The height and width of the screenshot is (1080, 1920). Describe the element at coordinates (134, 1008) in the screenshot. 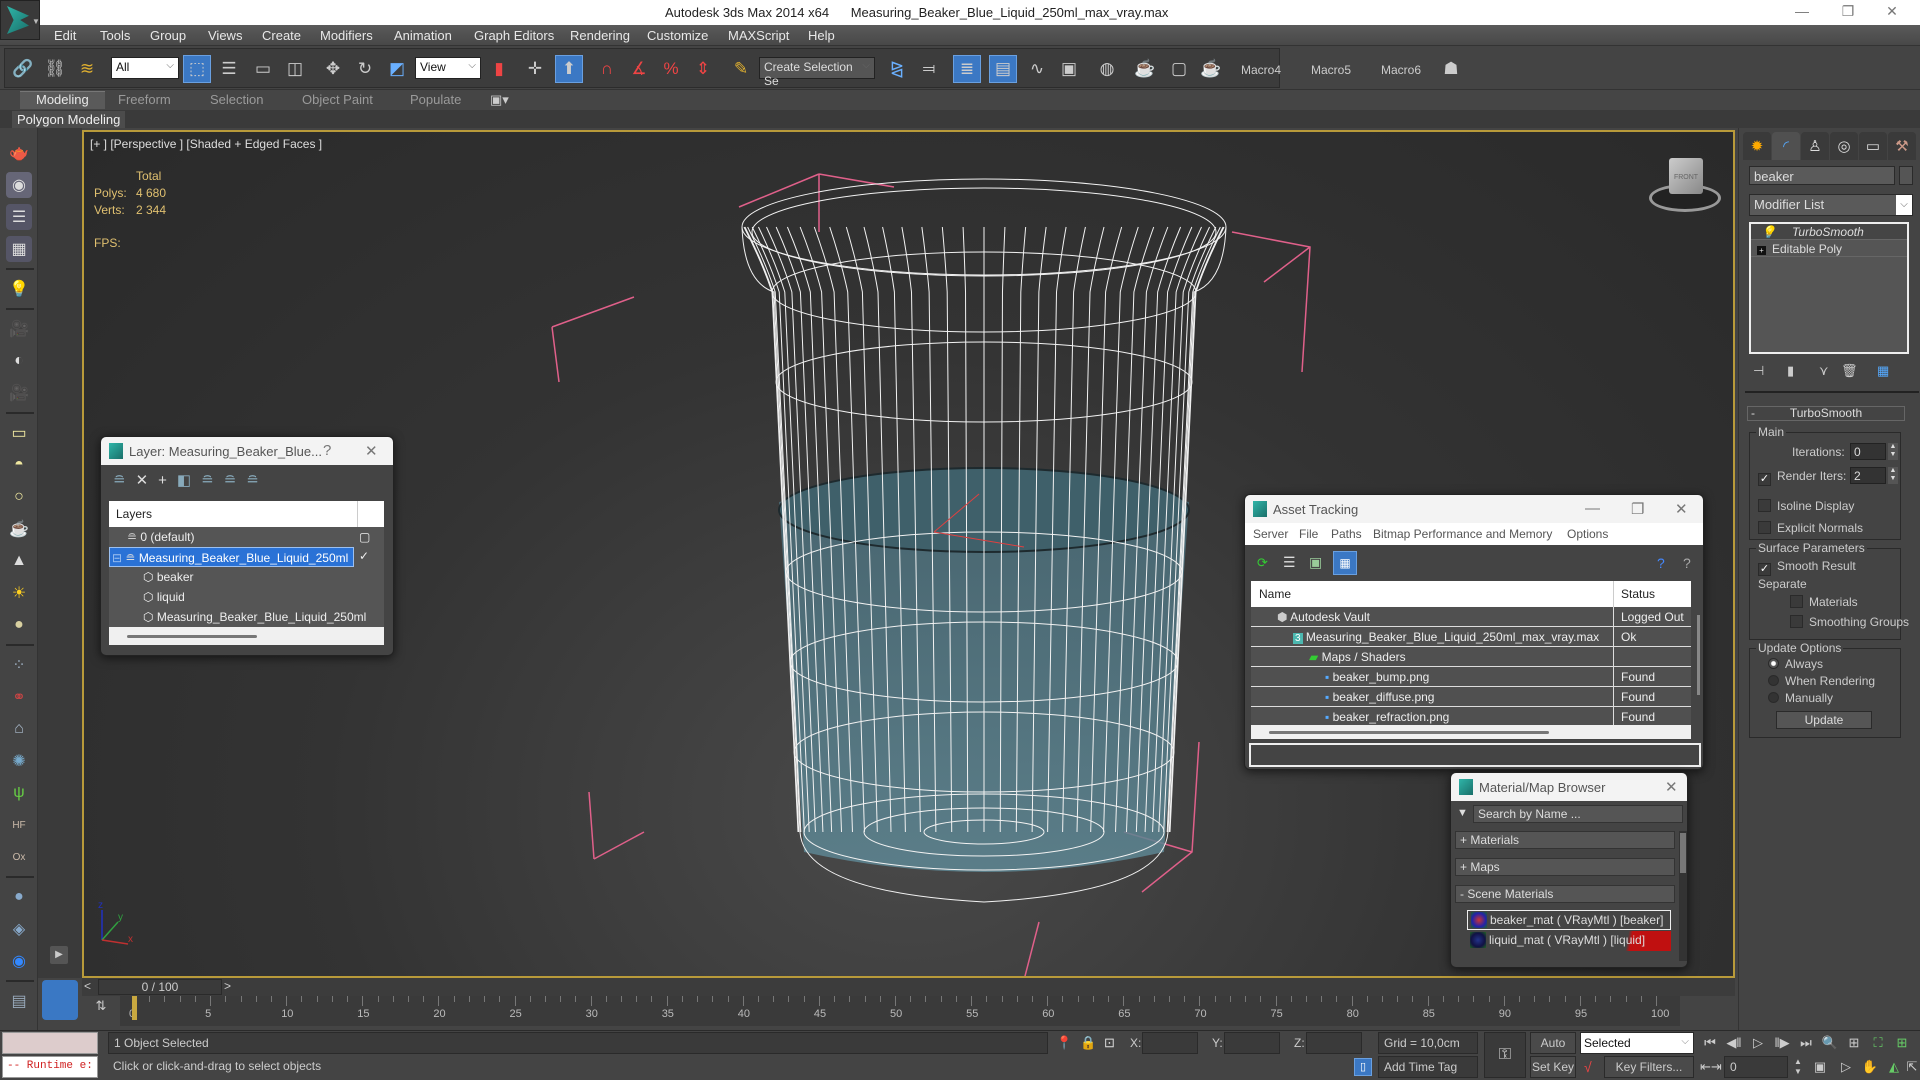

I see `current-frame-marker` at that location.